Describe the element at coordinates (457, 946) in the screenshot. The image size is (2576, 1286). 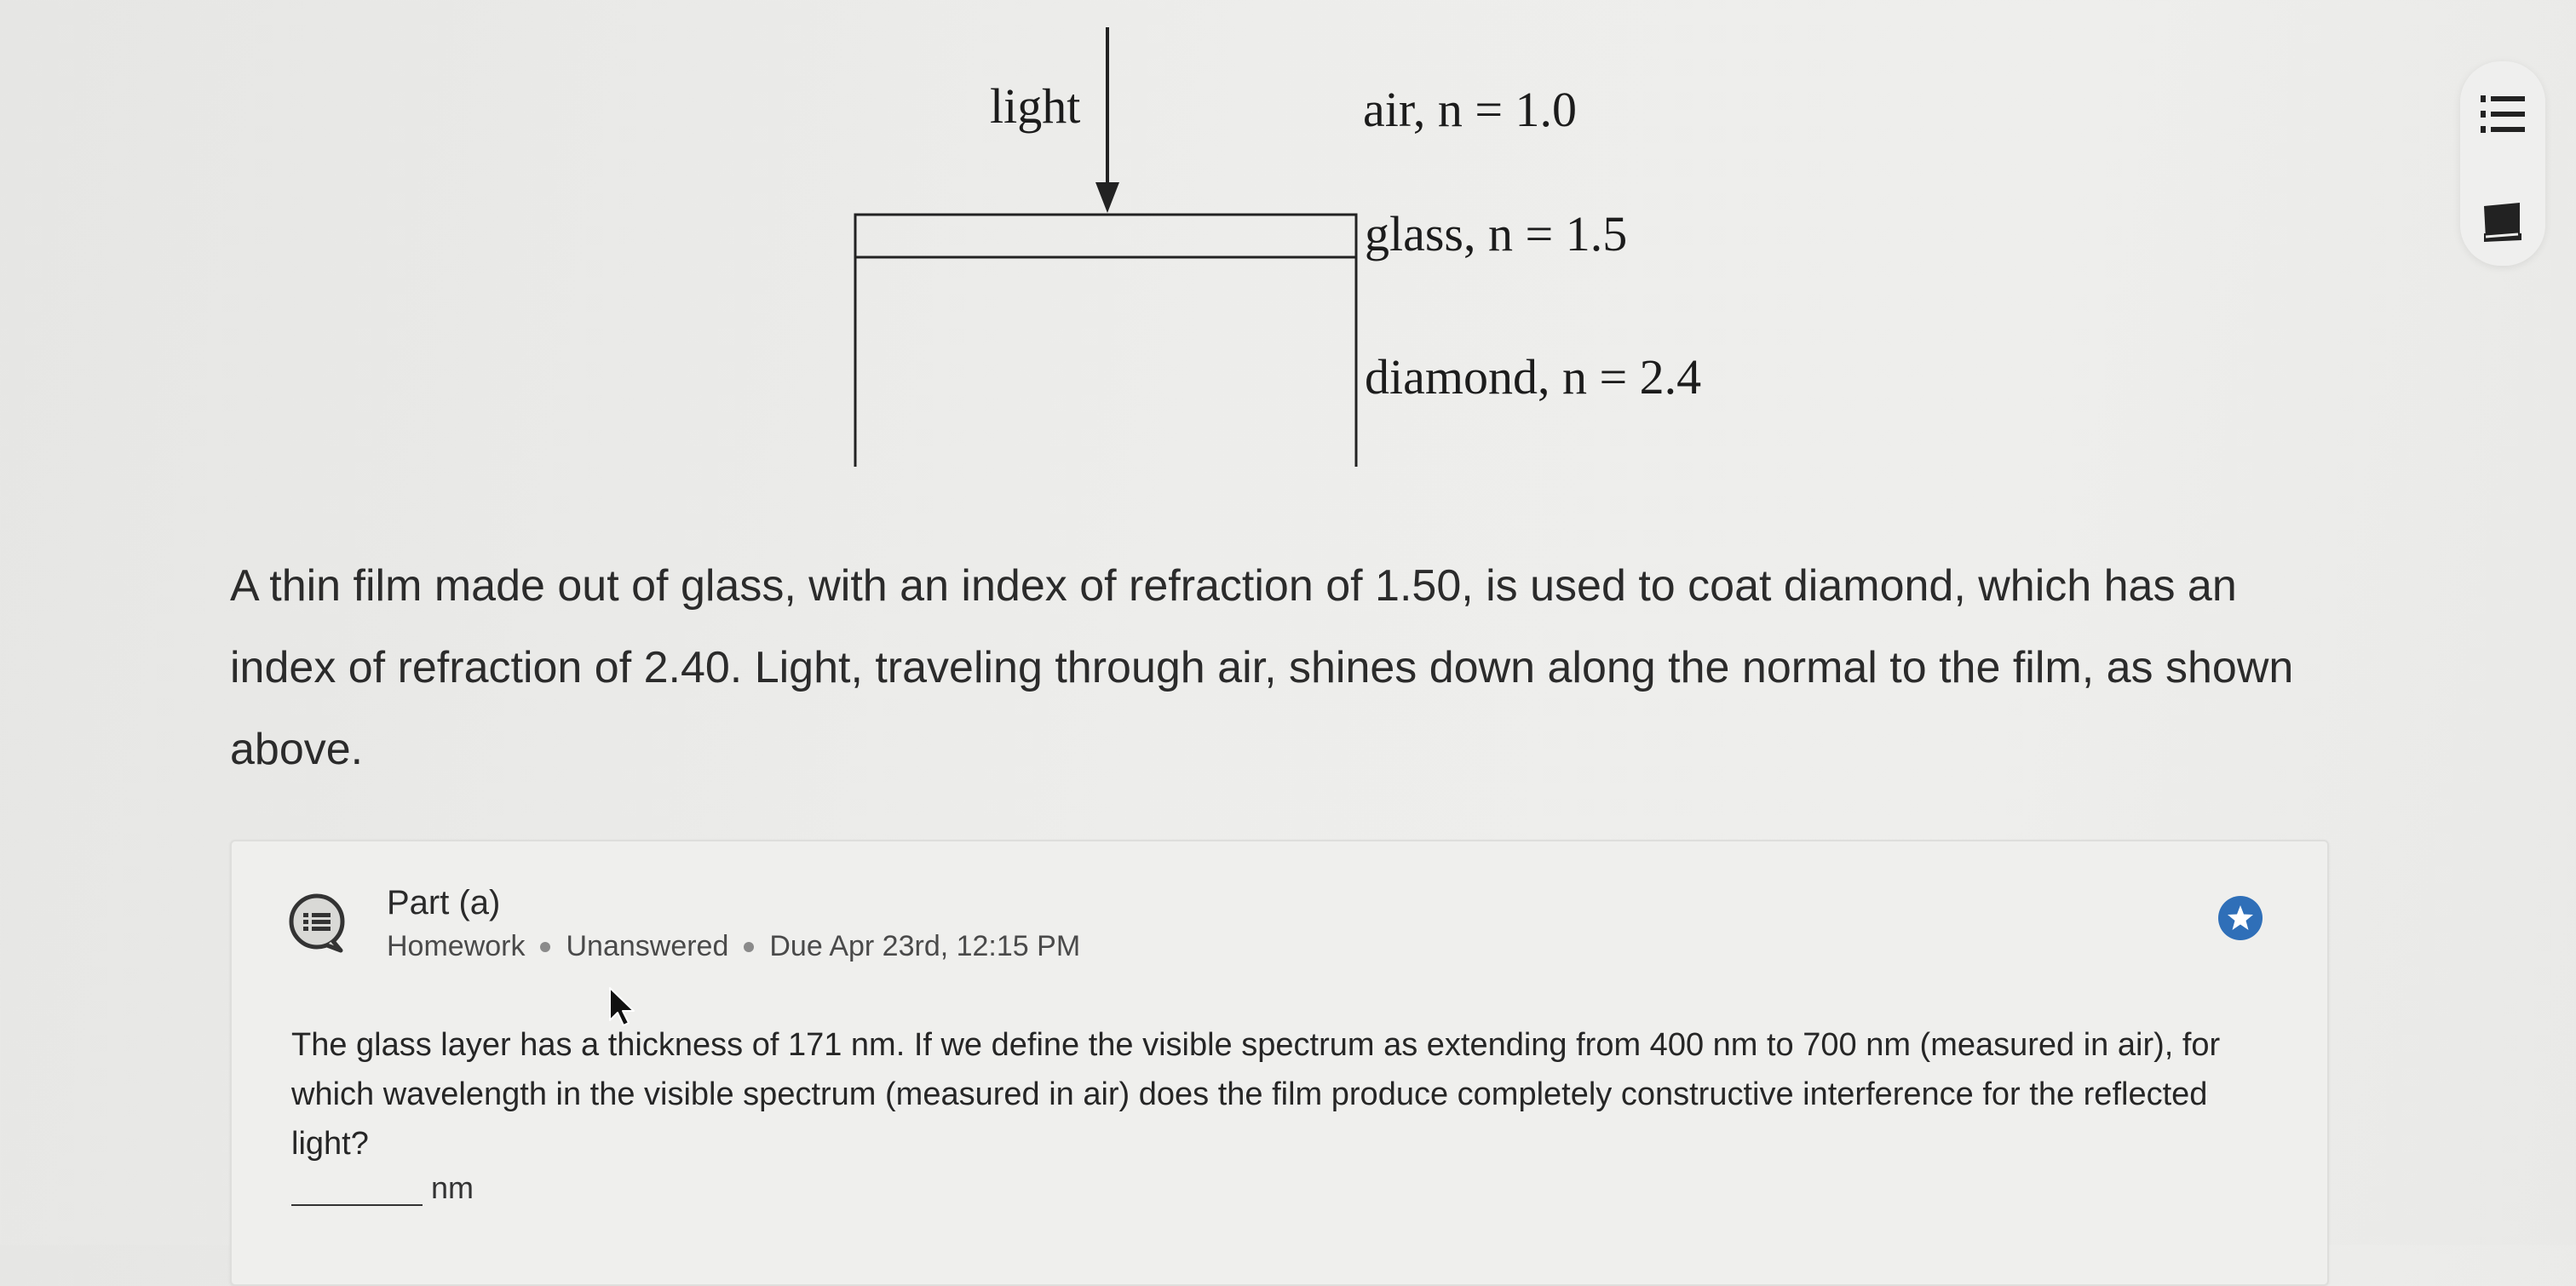
I see `assignment-type: Homework` at that location.